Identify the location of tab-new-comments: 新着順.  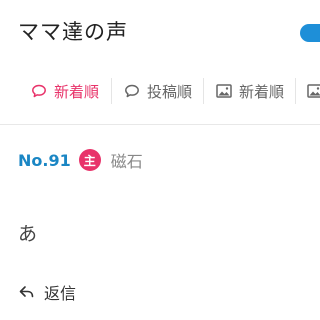
(64, 91).